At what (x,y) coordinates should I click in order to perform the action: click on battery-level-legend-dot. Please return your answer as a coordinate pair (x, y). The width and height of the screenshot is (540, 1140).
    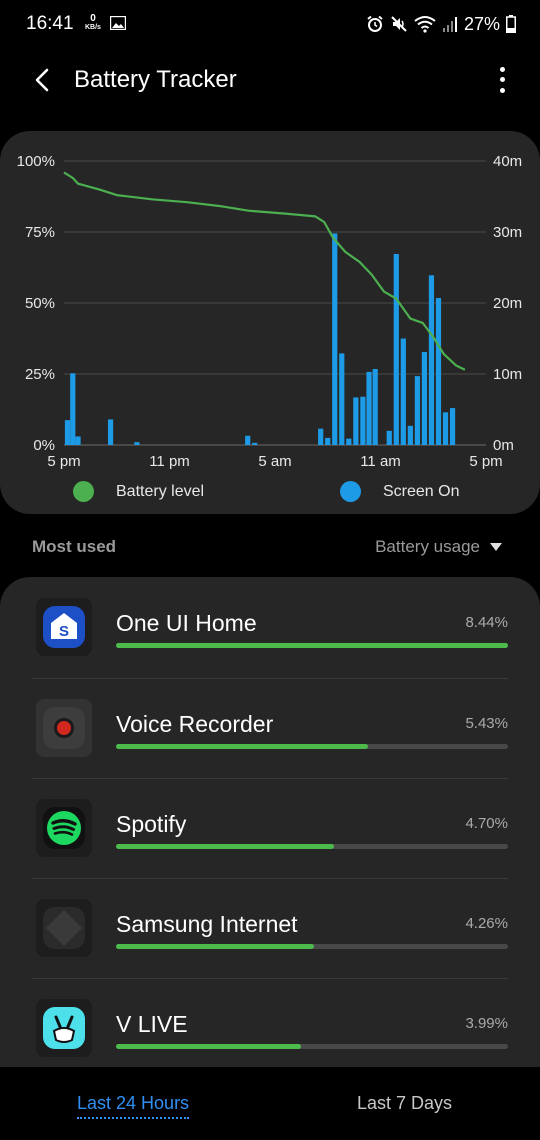
    Looking at the image, I should click on (83, 491).